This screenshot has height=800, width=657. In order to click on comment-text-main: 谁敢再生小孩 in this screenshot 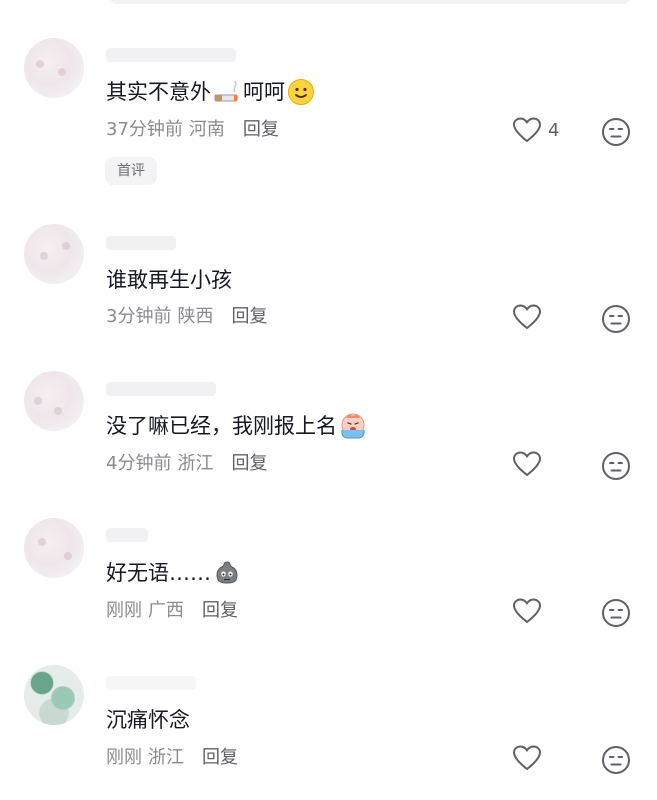, I will do `click(169, 280)`.